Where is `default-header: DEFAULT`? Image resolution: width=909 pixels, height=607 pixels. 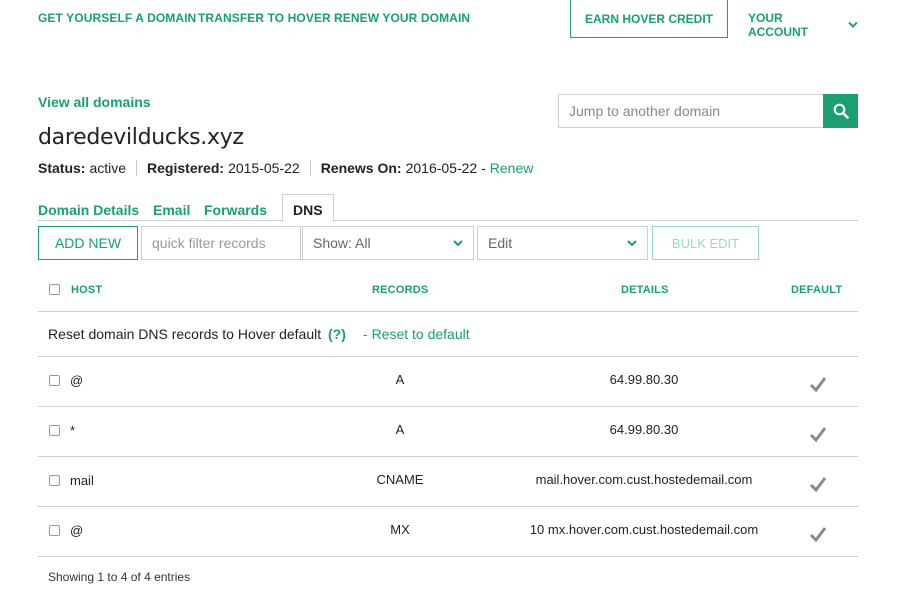
default-header: DEFAULT is located at coordinates (816, 290).